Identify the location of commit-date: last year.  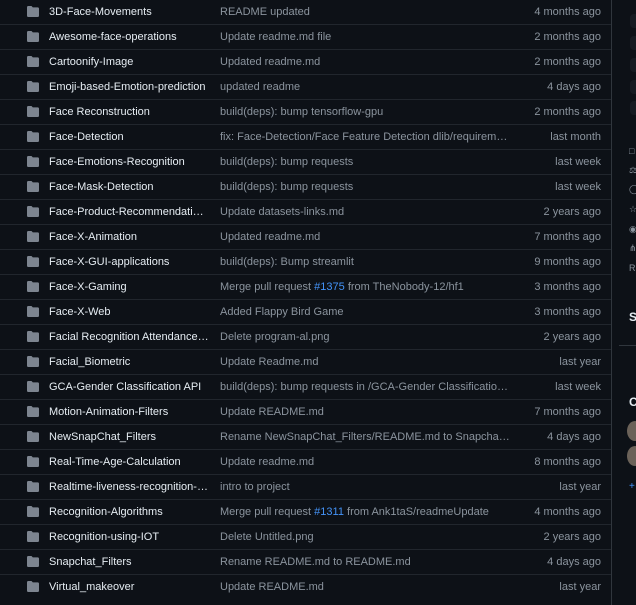
(580, 587).